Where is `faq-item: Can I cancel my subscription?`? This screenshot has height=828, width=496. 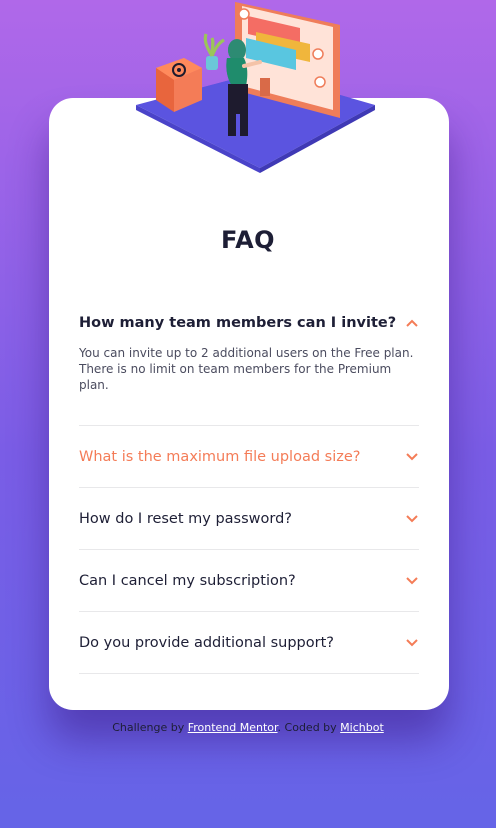
faq-item: Can I cancel my subscription? is located at coordinates (249, 581).